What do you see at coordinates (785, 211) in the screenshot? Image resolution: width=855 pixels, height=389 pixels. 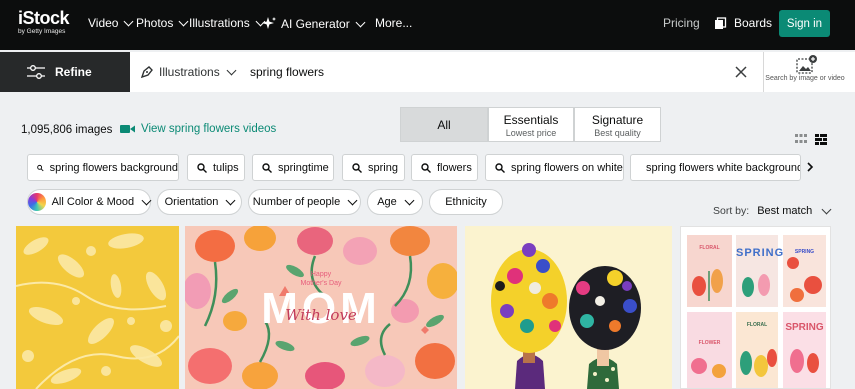 I see `sort-value: Best match` at bounding box center [785, 211].